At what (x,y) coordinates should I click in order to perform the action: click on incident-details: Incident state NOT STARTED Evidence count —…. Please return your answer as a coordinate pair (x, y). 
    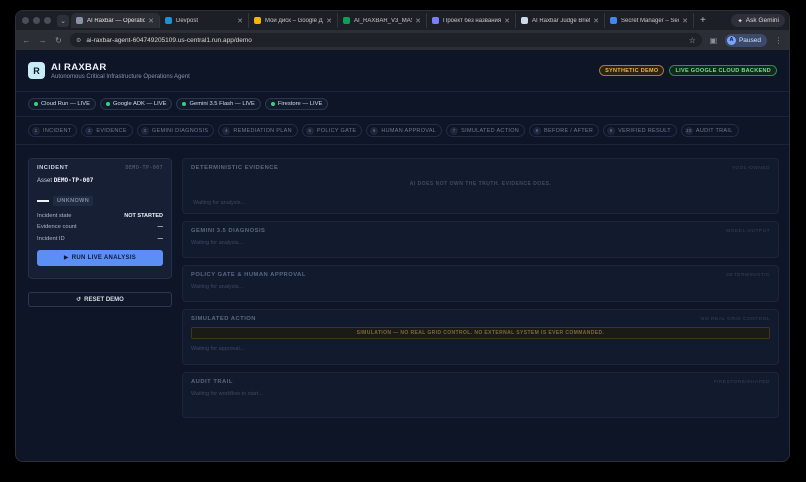
    Looking at the image, I should click on (100, 227).